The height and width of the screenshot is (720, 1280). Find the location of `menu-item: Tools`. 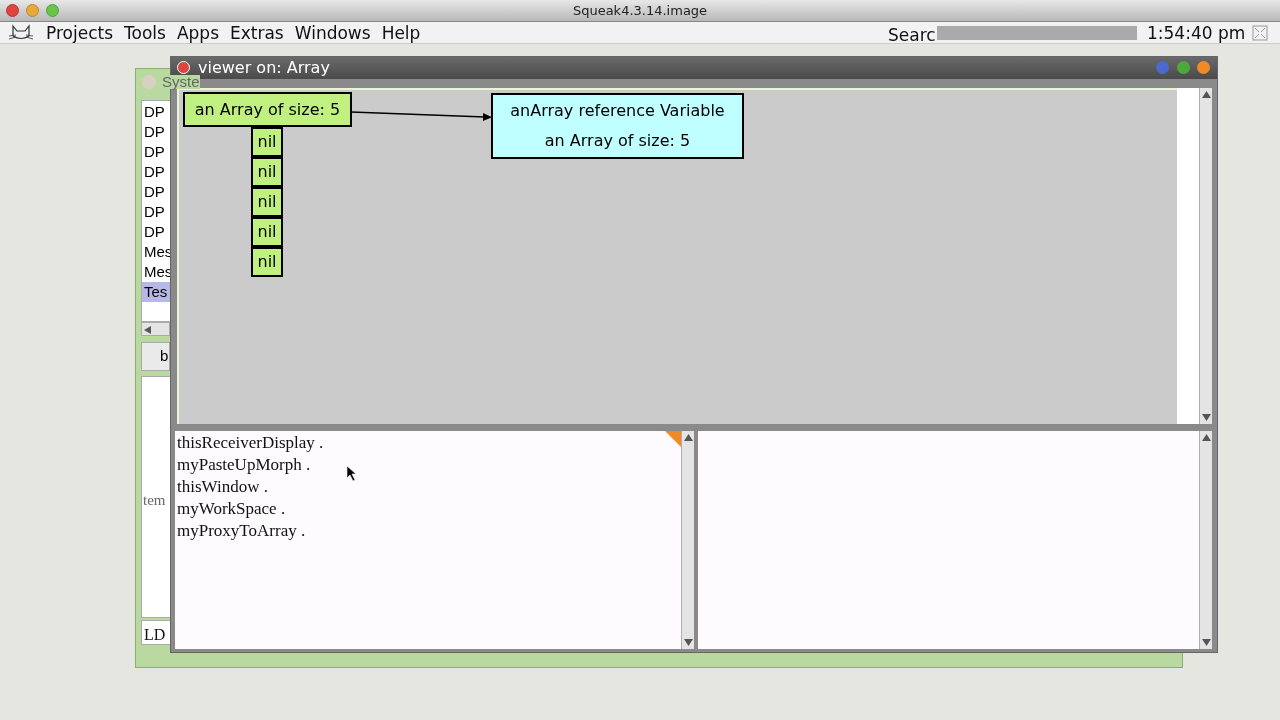

menu-item: Tools is located at coordinates (145, 33).